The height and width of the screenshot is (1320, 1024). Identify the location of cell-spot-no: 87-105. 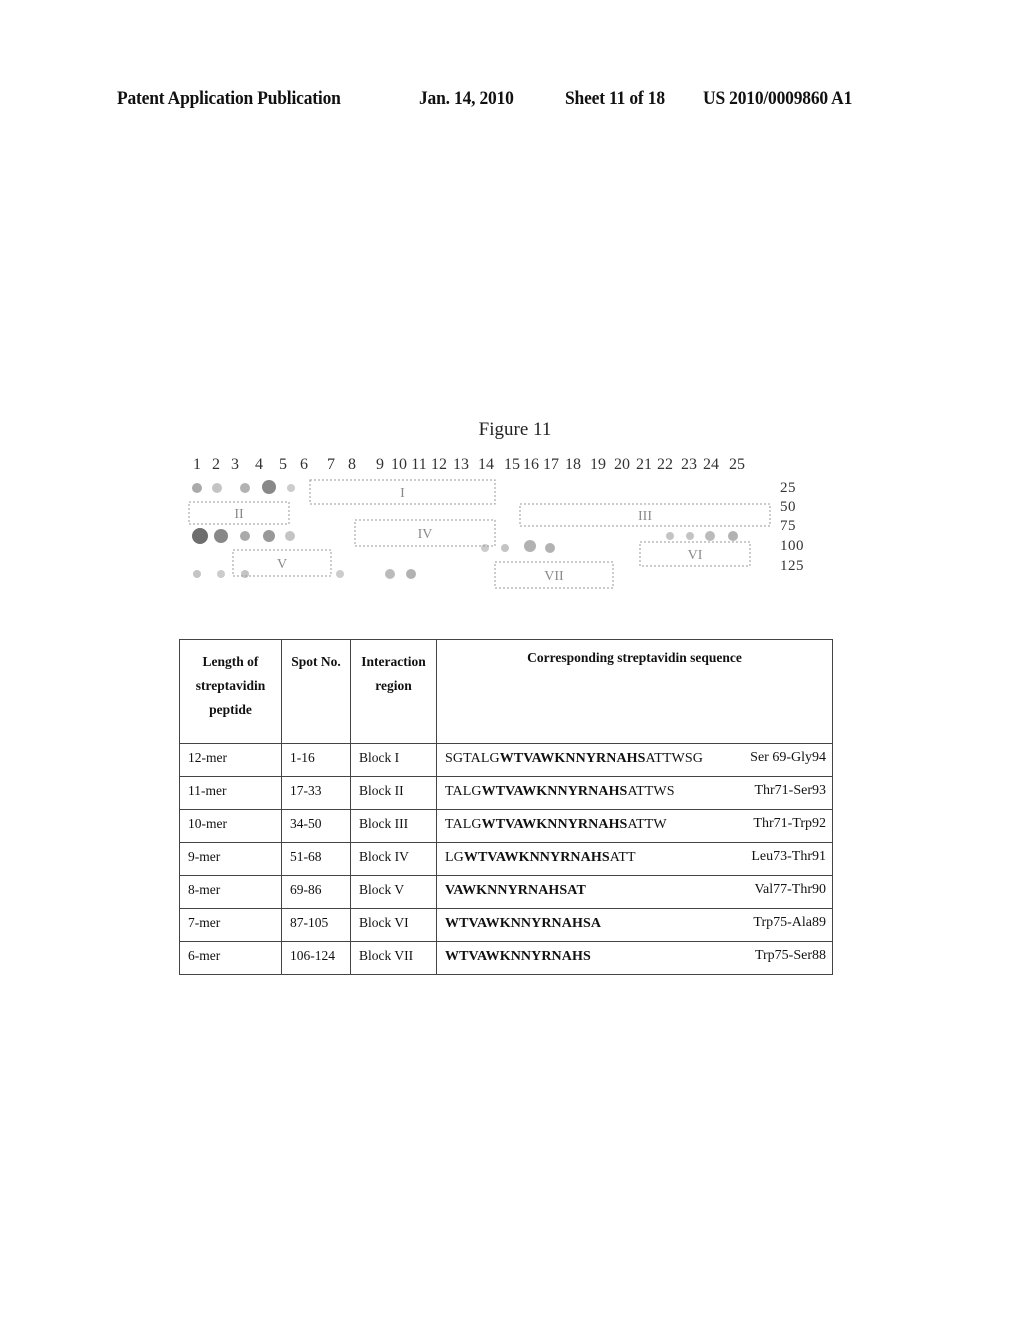
(316, 925).